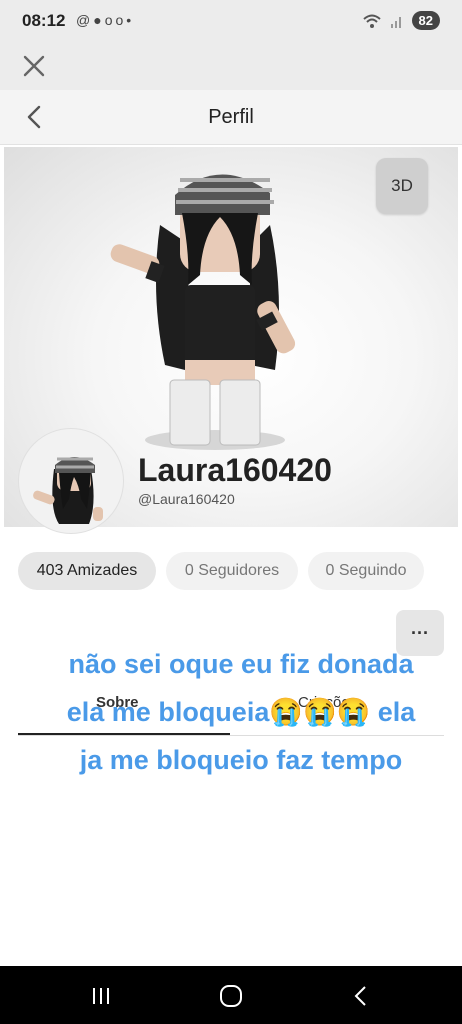  Describe the element at coordinates (34, 66) in the screenshot. I see `close-icon` at that location.